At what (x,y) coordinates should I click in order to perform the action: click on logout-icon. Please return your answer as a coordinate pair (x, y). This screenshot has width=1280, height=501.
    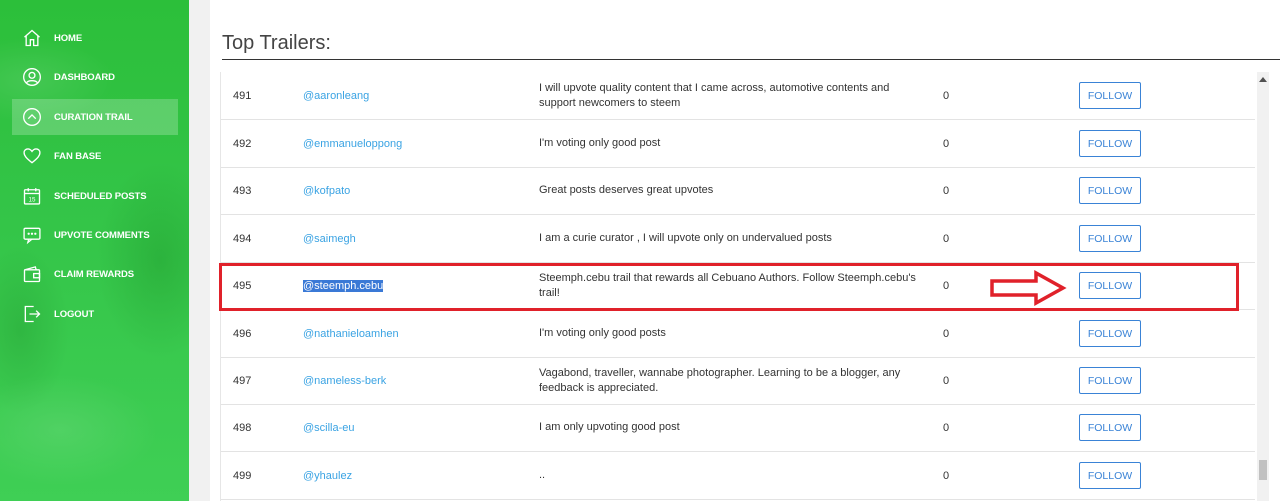
    Looking at the image, I should click on (32, 314).